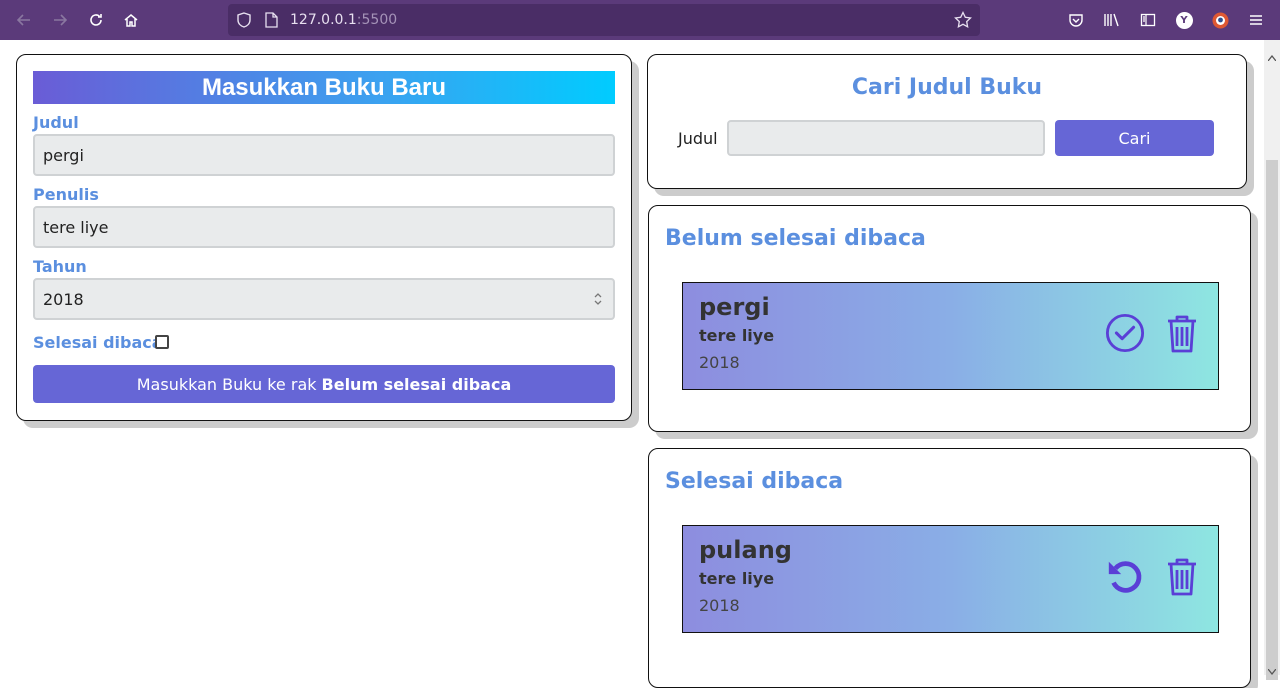 This screenshot has height=688, width=1280. I want to click on title-label: Judul, so click(56, 122).